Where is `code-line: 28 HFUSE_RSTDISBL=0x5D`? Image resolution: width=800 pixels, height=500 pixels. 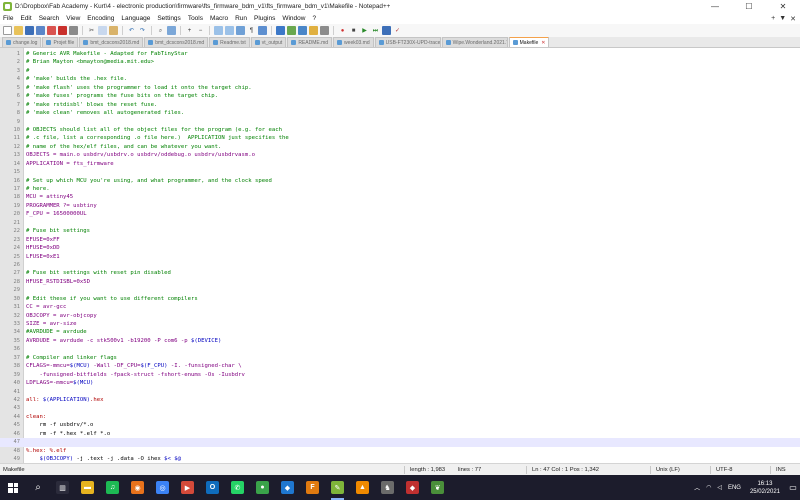 code-line: 28 HFUSE_RSTDISBL=0x5D is located at coordinates (400, 282).